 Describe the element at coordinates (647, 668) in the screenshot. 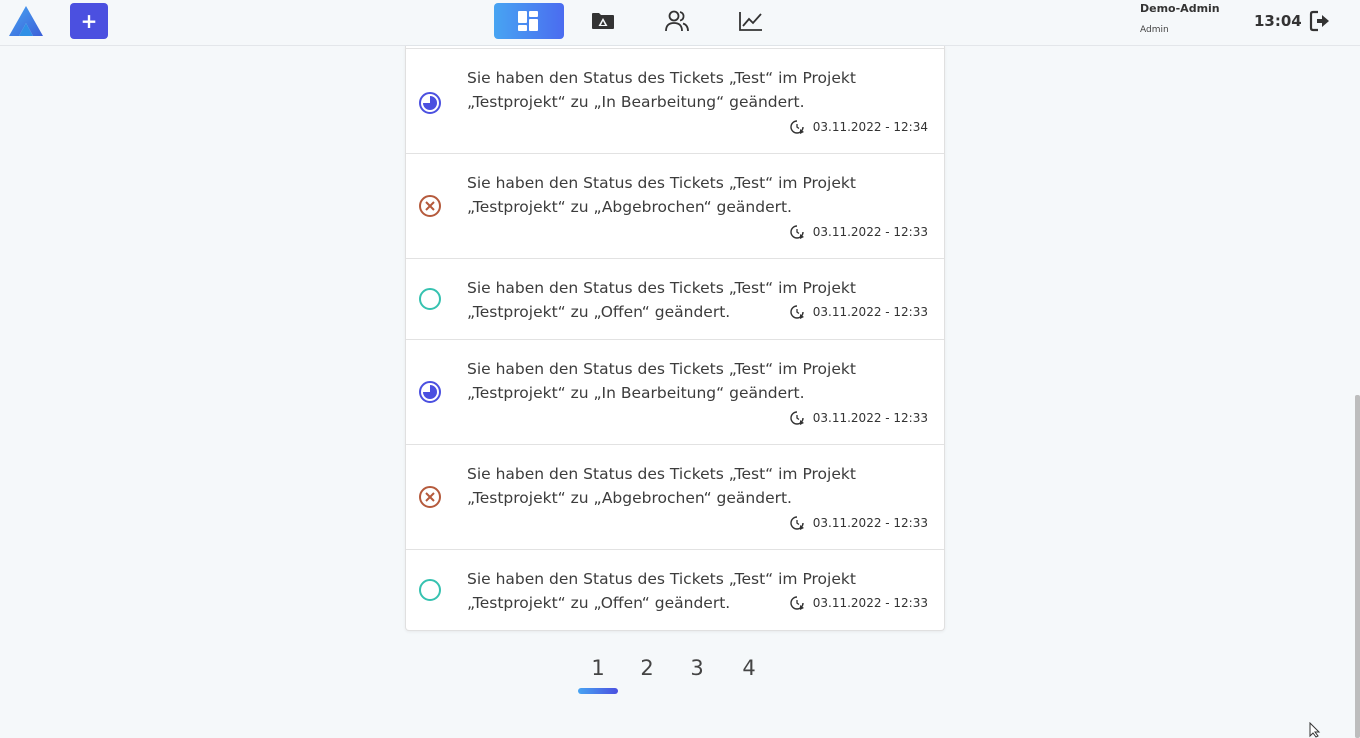

I see `page-2-button: 2` at that location.